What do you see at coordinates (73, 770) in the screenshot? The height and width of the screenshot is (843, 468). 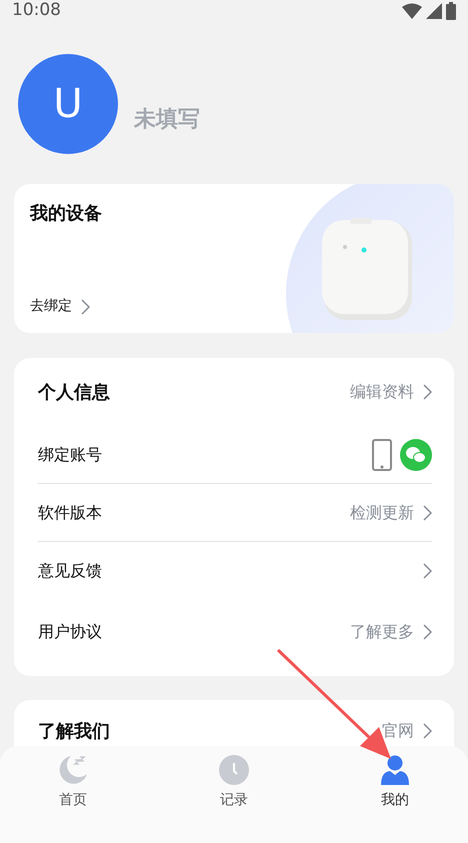 I see `moon-icon` at bounding box center [73, 770].